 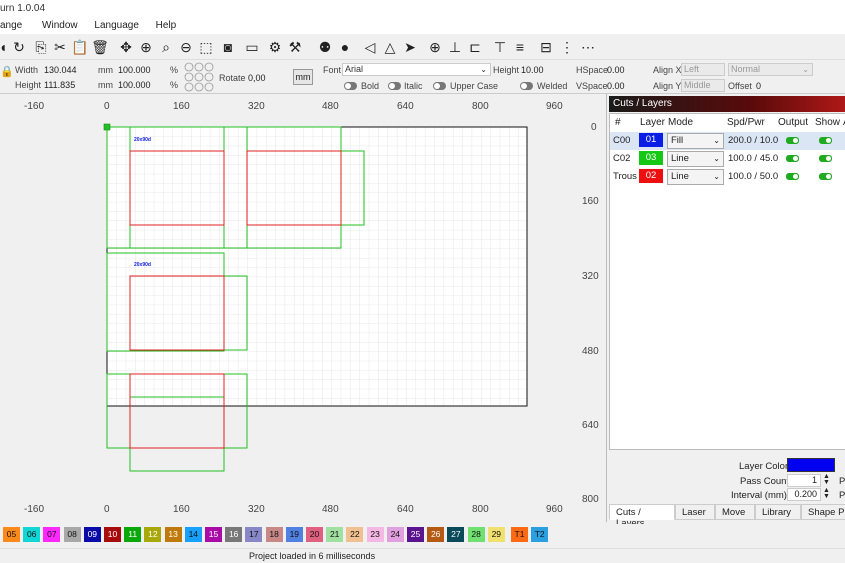 I want to click on palette-chip-08: 08, so click(x=72, y=534).